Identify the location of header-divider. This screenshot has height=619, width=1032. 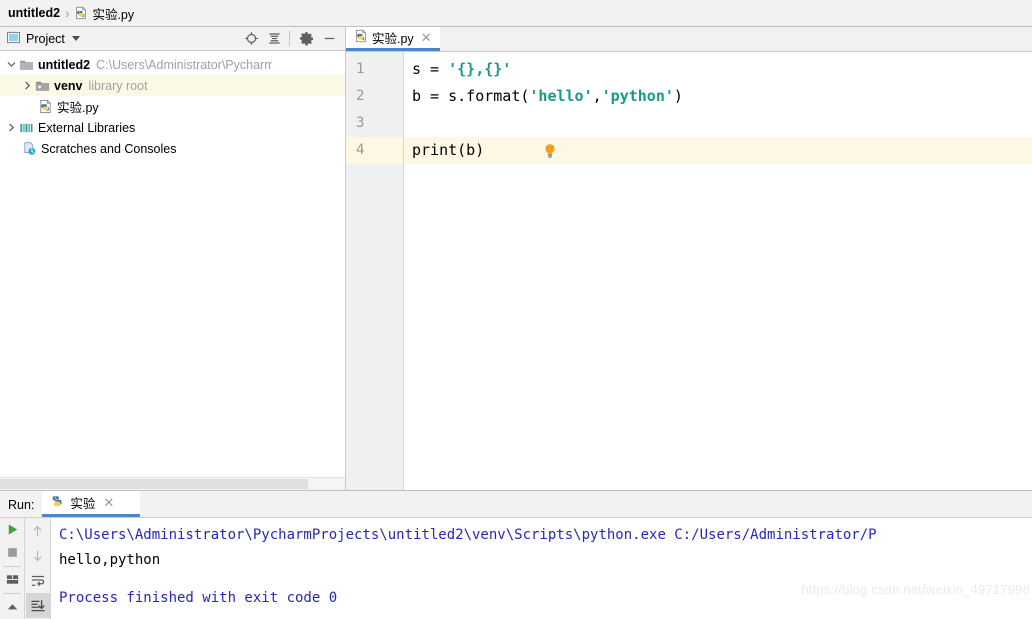
(289, 38).